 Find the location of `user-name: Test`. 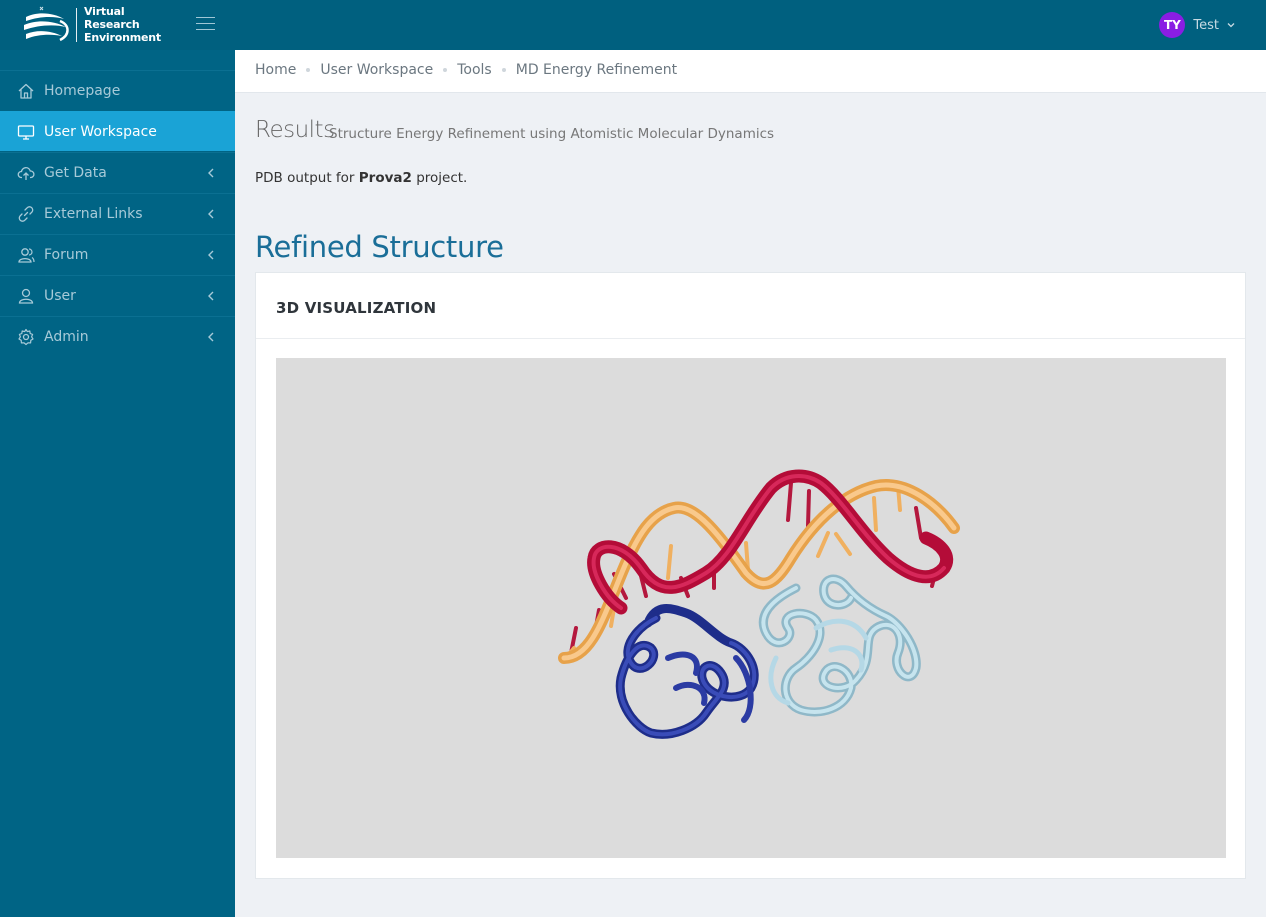

user-name: Test is located at coordinates (1206, 25).